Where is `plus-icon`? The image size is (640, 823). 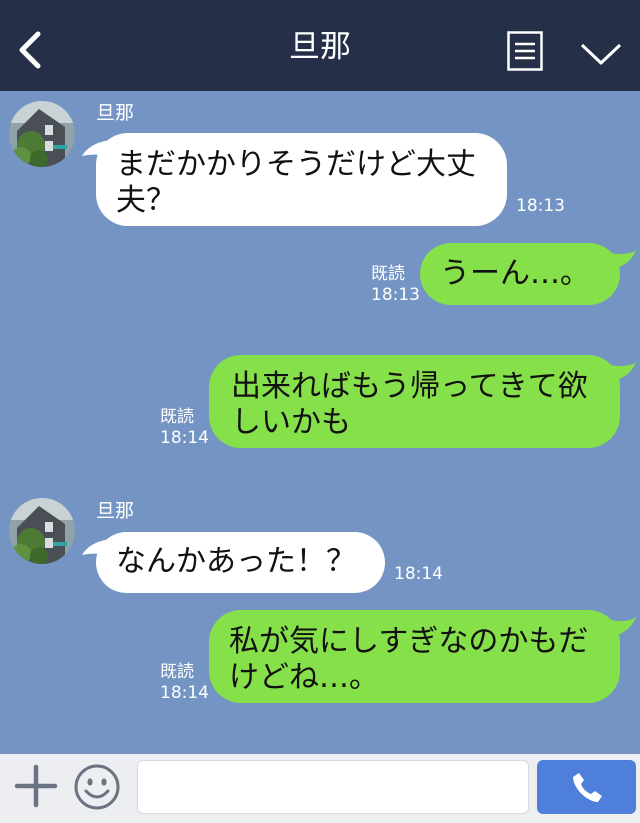 plus-icon is located at coordinates (36, 786).